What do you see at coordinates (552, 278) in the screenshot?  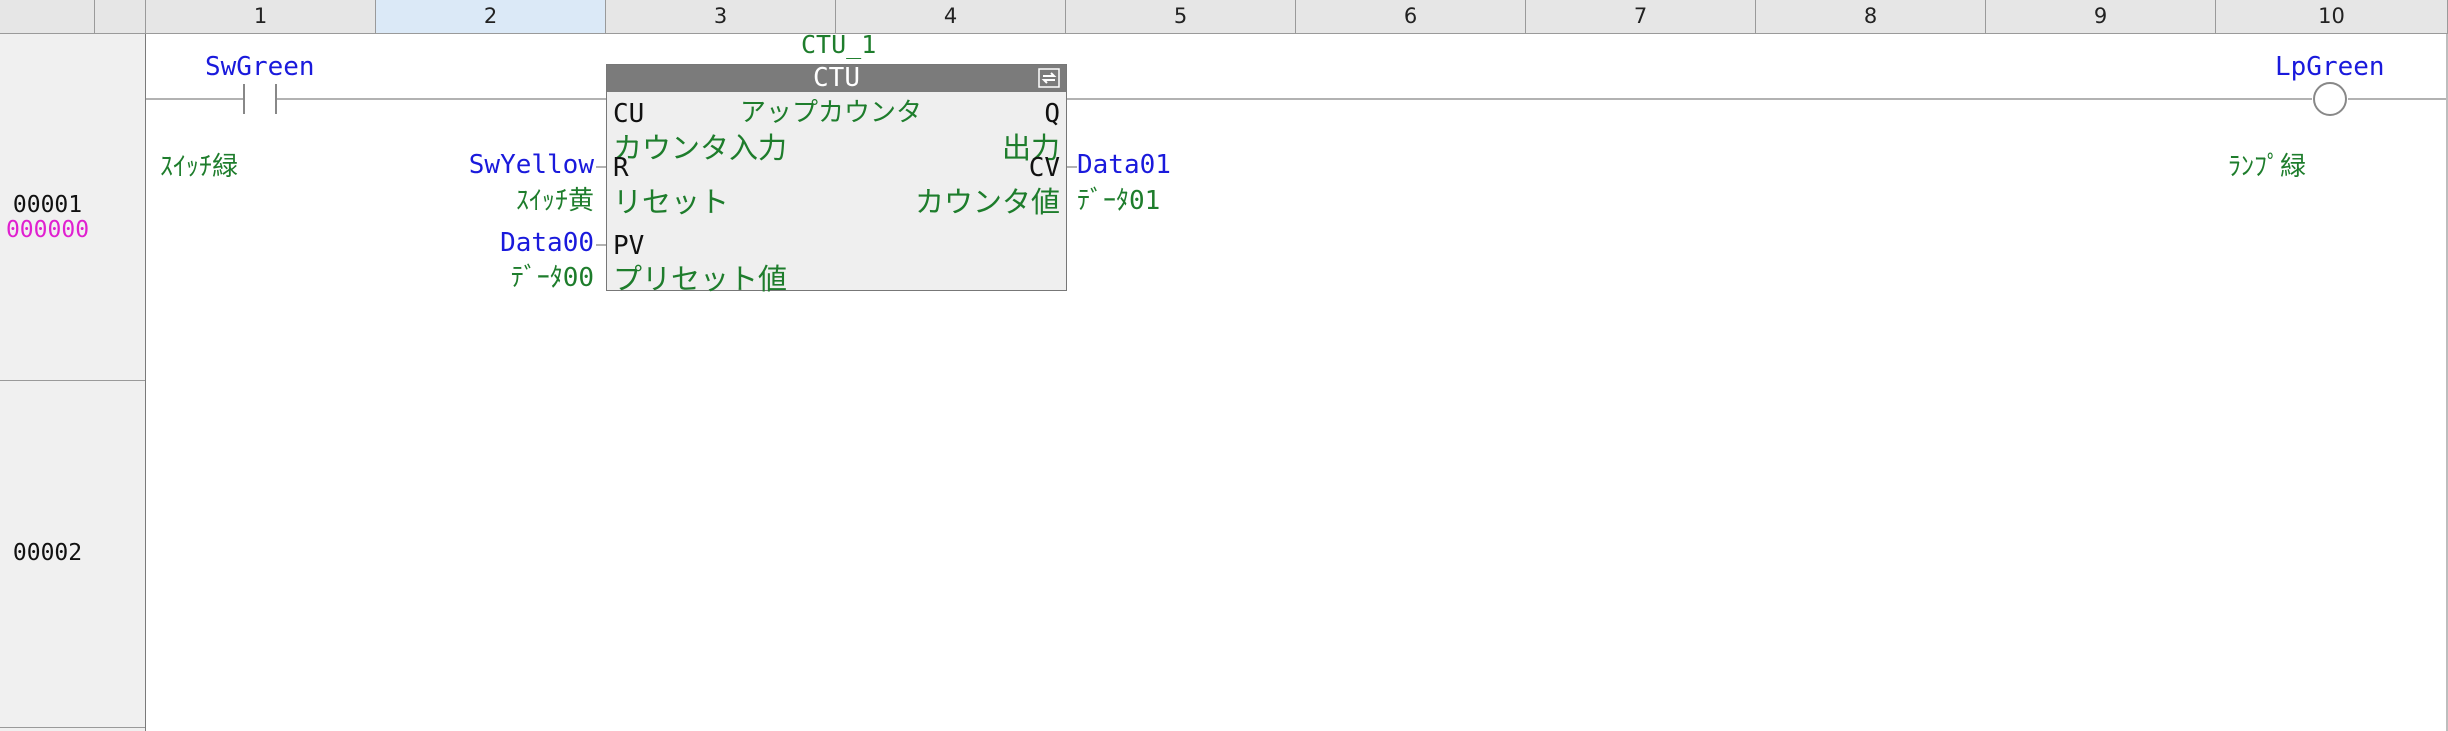 I see `fb-input-pv-comment: ﾃﾞｰﾀ00` at bounding box center [552, 278].